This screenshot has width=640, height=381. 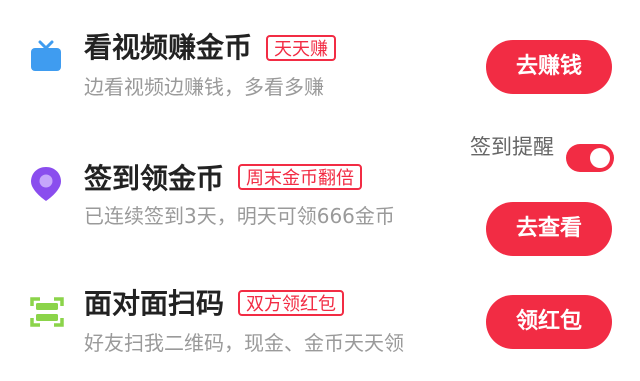 What do you see at coordinates (46, 186) in the screenshot?
I see `location-pin-icon` at bounding box center [46, 186].